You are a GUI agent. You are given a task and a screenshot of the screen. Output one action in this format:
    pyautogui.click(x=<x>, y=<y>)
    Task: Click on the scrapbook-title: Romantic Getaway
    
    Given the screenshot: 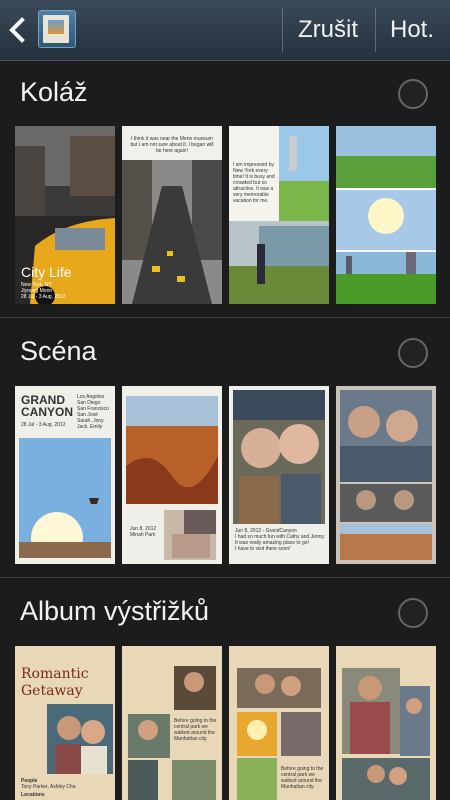 What is the action you would take?
    pyautogui.click(x=55, y=683)
    